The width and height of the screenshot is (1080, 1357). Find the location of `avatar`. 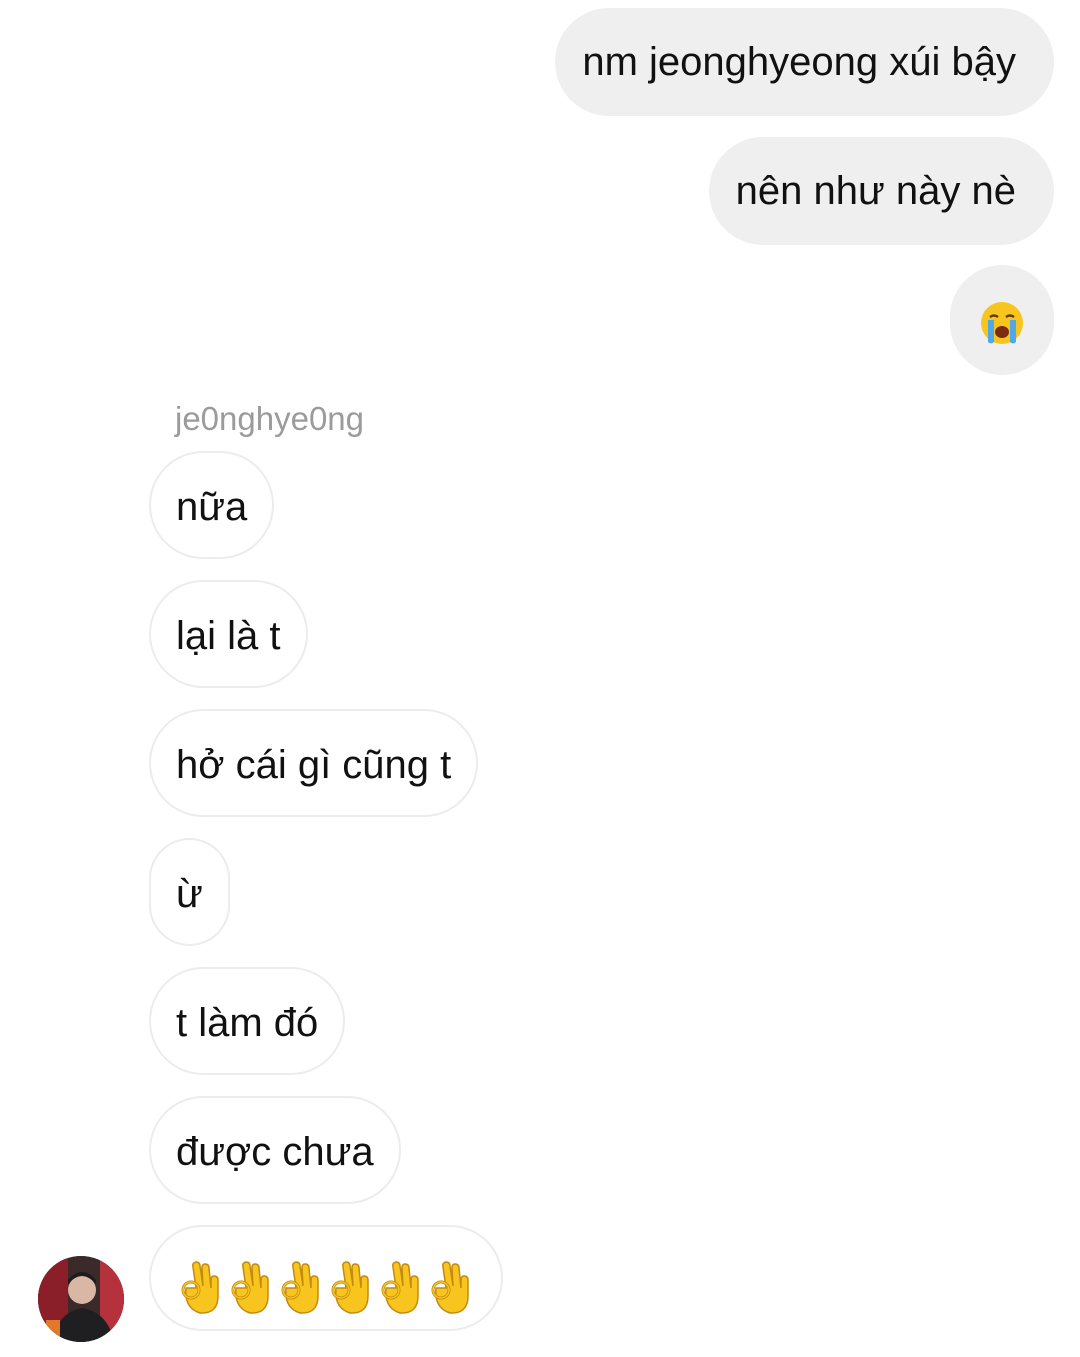

avatar is located at coordinates (81, 1299).